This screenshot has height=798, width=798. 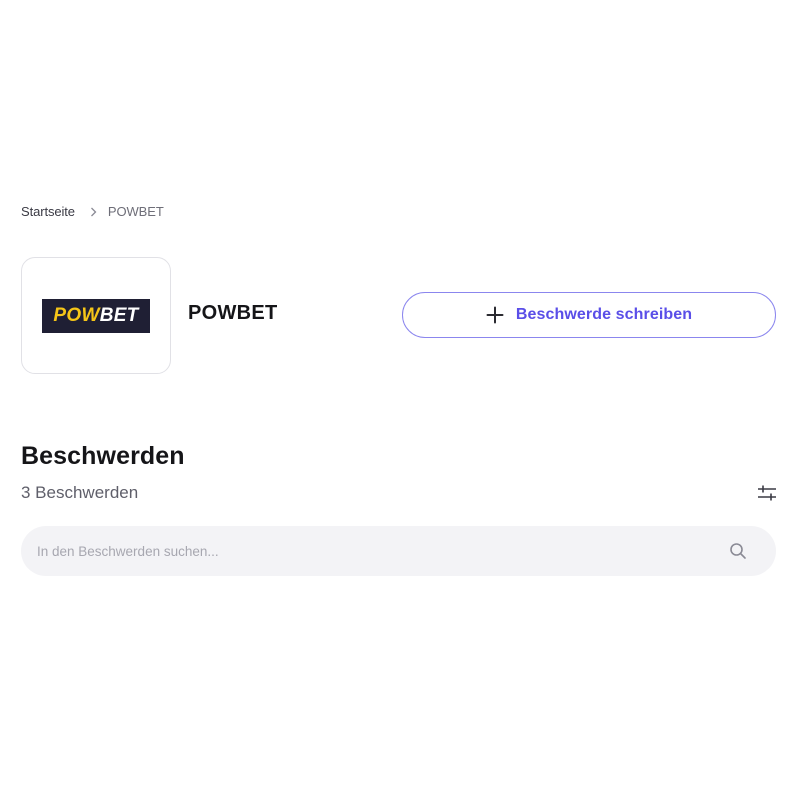 What do you see at coordinates (76, 315) in the screenshot?
I see `brand-logo-accent-text: POW` at bounding box center [76, 315].